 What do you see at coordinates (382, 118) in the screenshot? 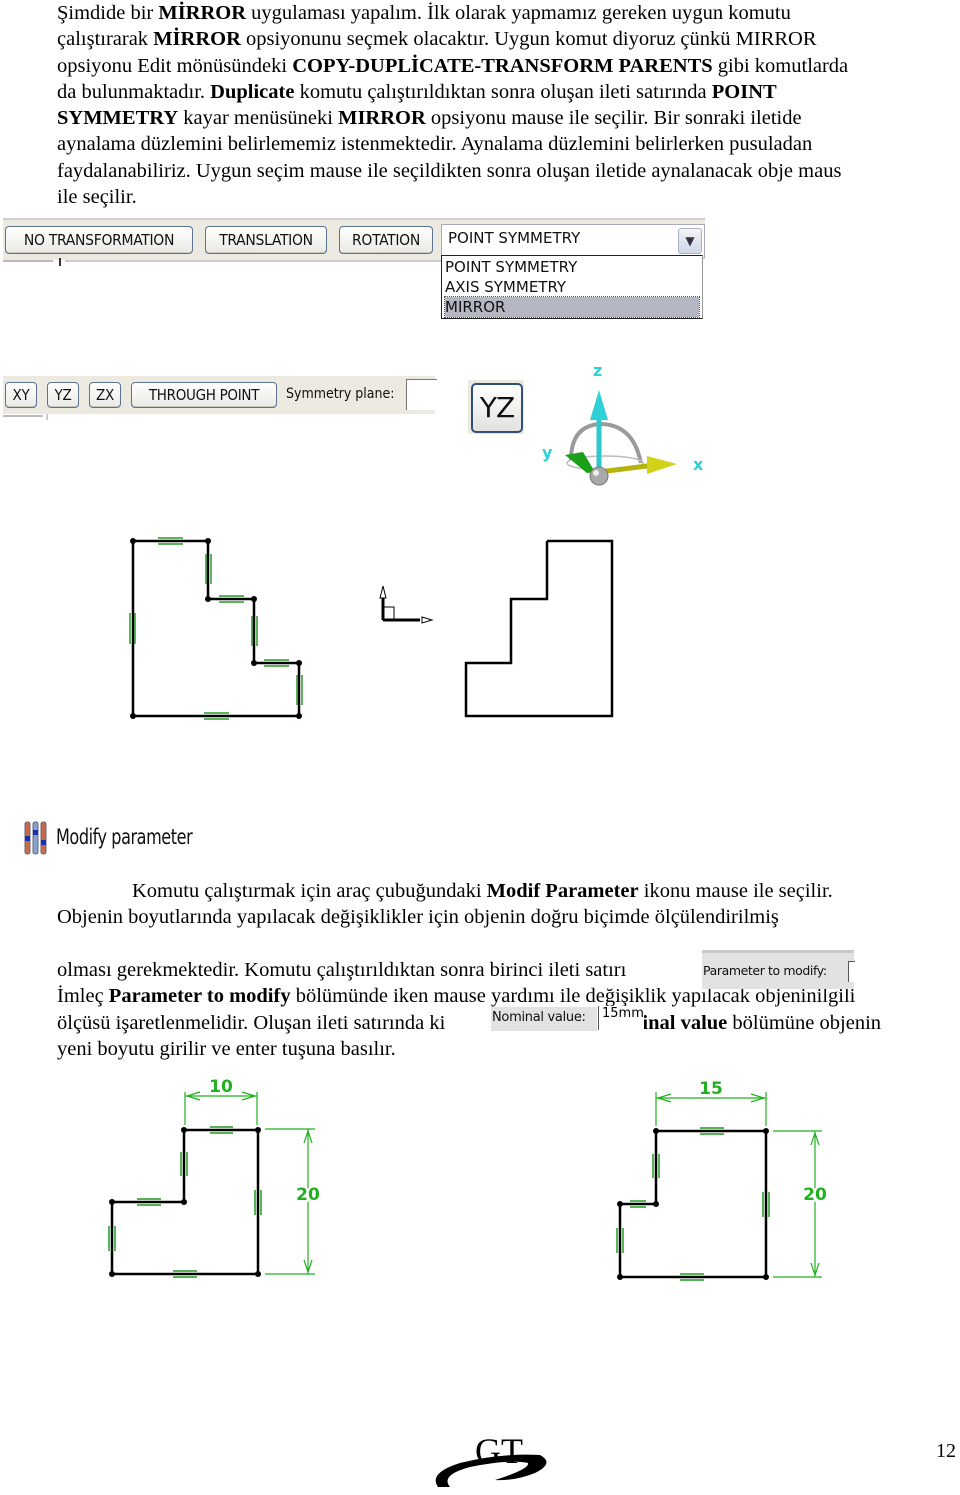
I see `bold-term: MIRROR` at bounding box center [382, 118].